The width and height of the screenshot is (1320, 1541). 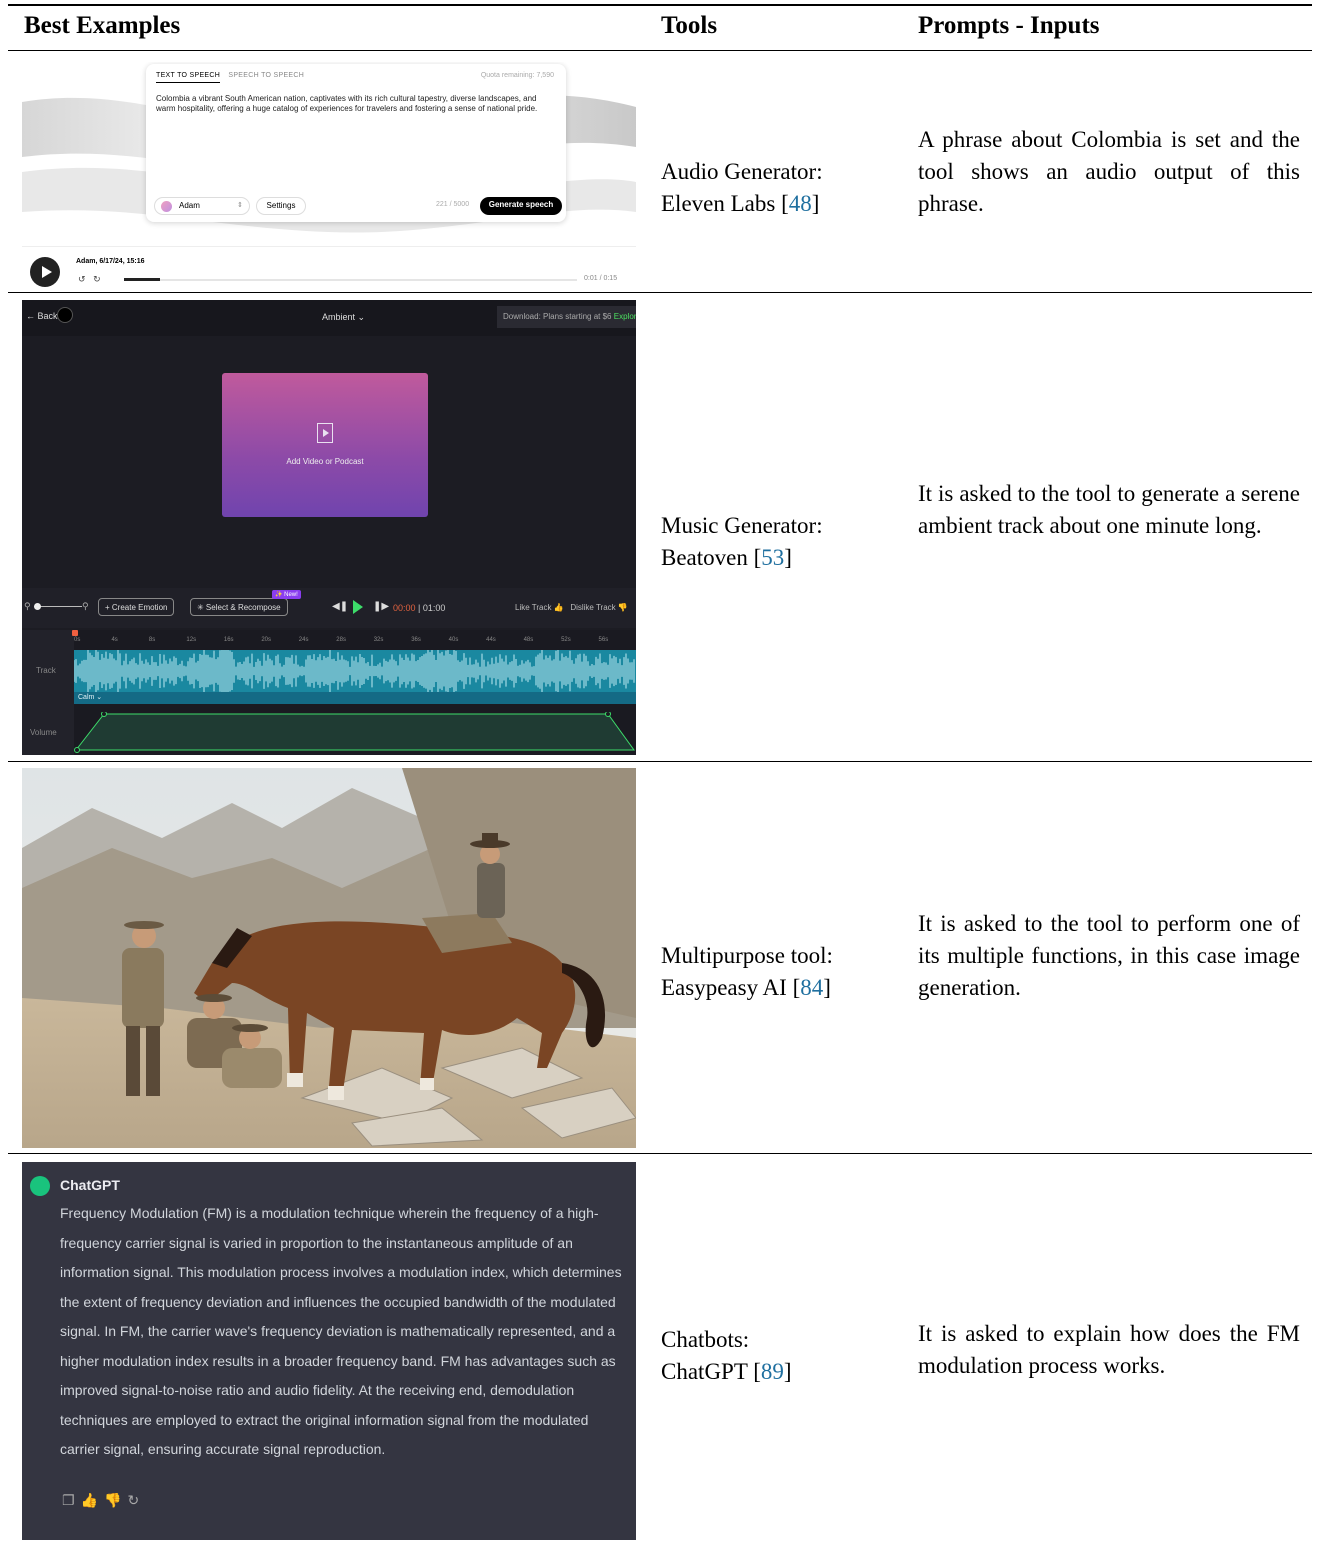 I want to click on ruler-tick: 36s, so click(x=416, y=640).